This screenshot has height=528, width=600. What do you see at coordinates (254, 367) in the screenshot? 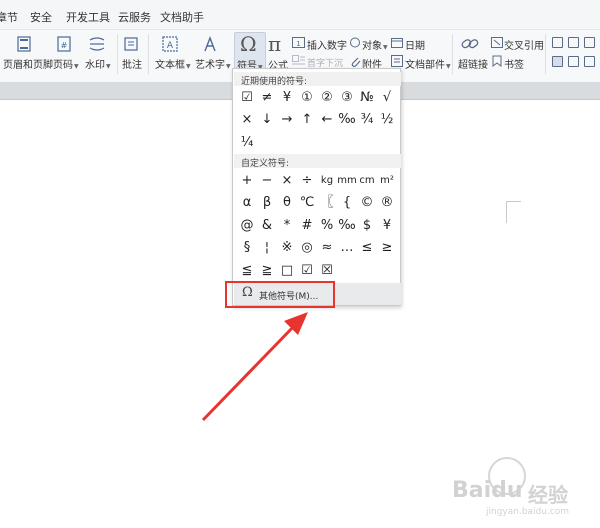
I see `red-arrow-annotation` at bounding box center [254, 367].